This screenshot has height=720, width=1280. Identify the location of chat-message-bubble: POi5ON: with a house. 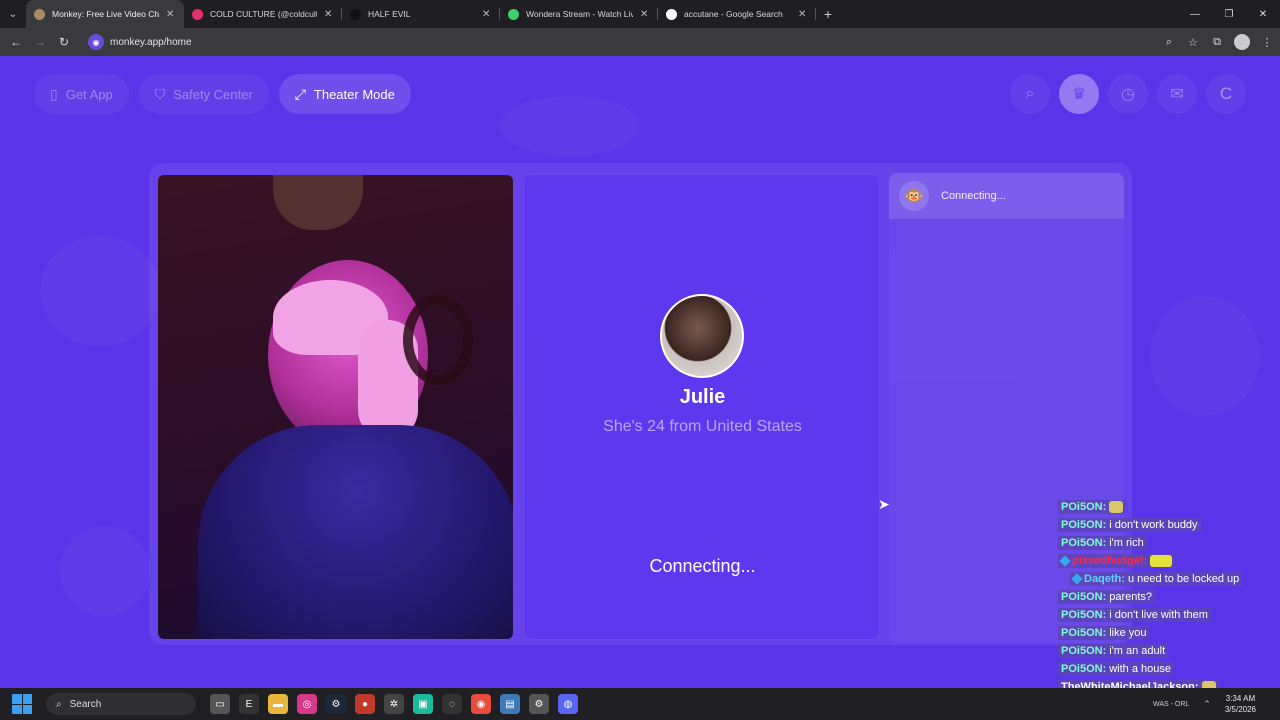
(1116, 669).